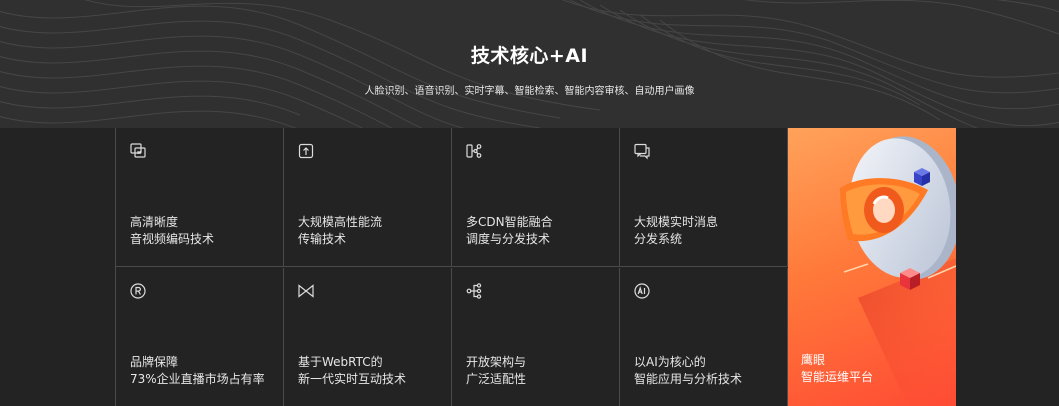  What do you see at coordinates (509, 230) in the screenshot?
I see `tile-label: 多CDN智能融合 调度与分发技术` at bounding box center [509, 230].